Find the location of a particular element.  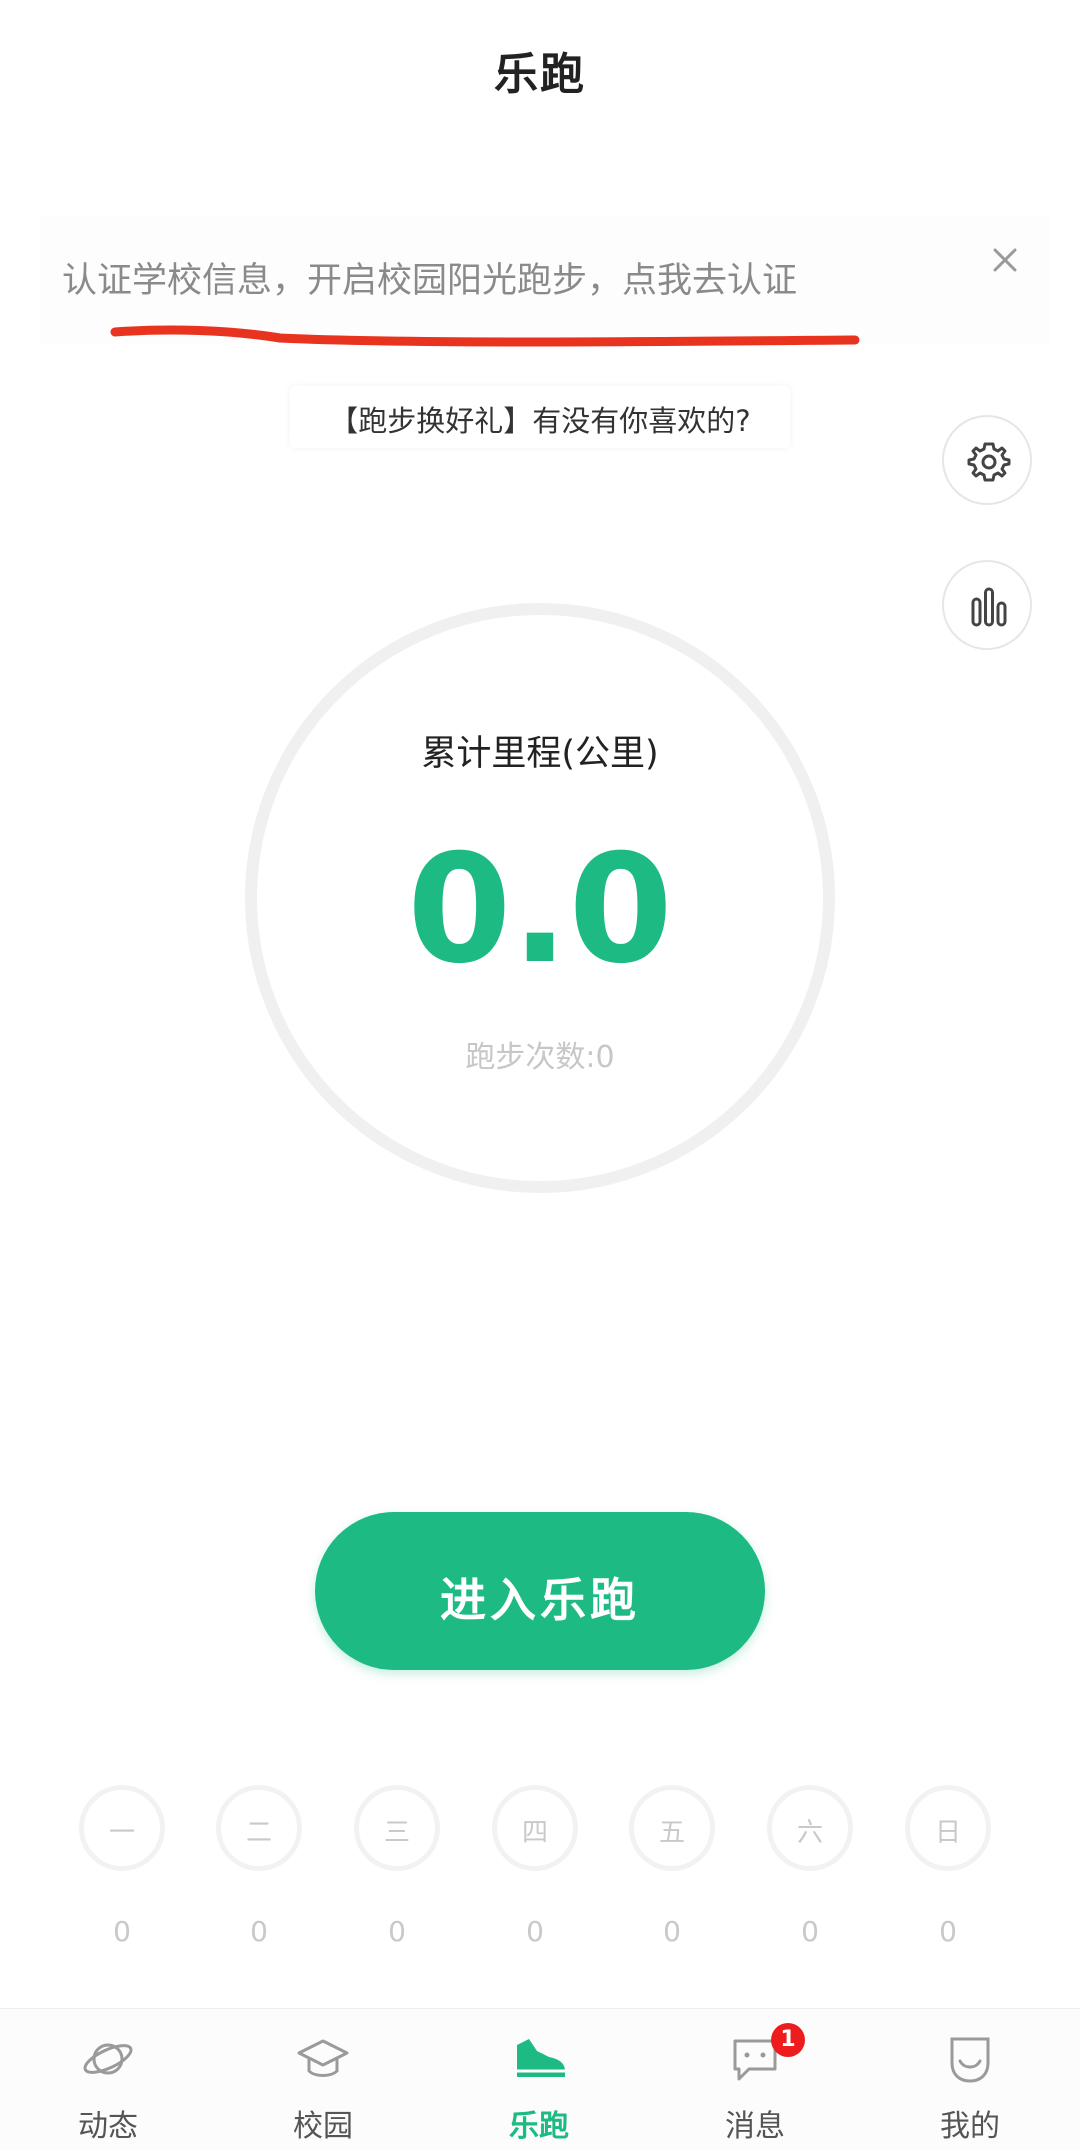

day-circle-sat: 六 is located at coordinates (810, 1828).